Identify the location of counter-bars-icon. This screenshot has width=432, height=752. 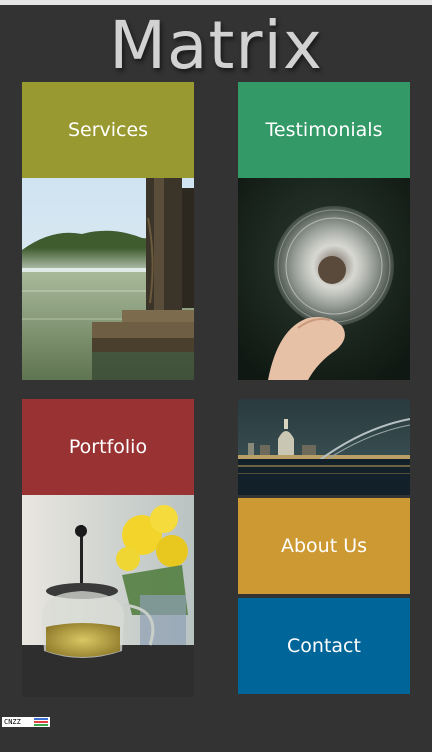
(41, 722).